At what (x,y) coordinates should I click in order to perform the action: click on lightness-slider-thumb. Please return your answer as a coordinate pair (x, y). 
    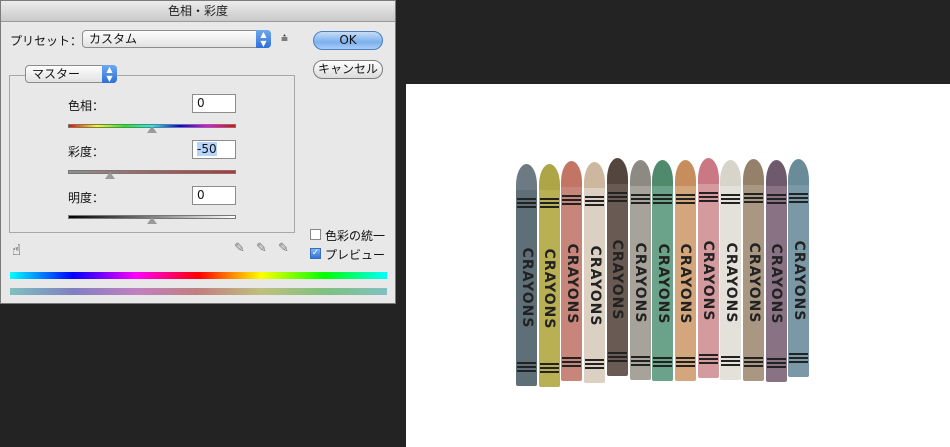
    Looking at the image, I should click on (152, 220).